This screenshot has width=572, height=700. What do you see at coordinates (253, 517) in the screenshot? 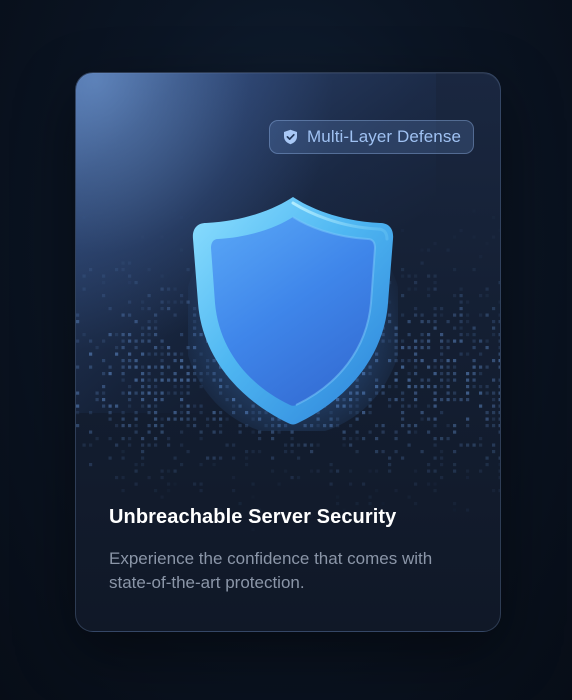
I see `card-title: Unbreachable Server Security` at bounding box center [253, 517].